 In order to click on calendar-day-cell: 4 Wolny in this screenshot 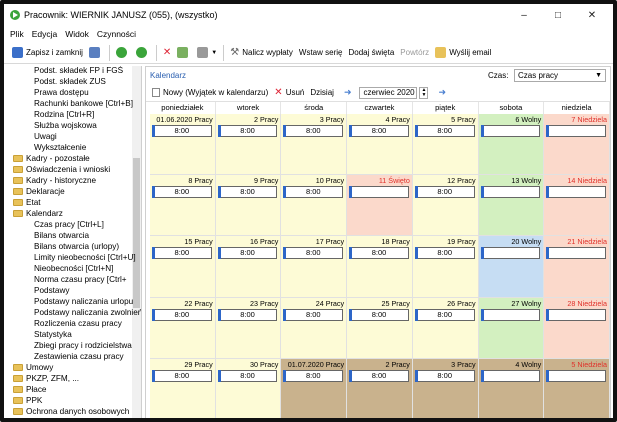, I will do `click(511, 388)`.